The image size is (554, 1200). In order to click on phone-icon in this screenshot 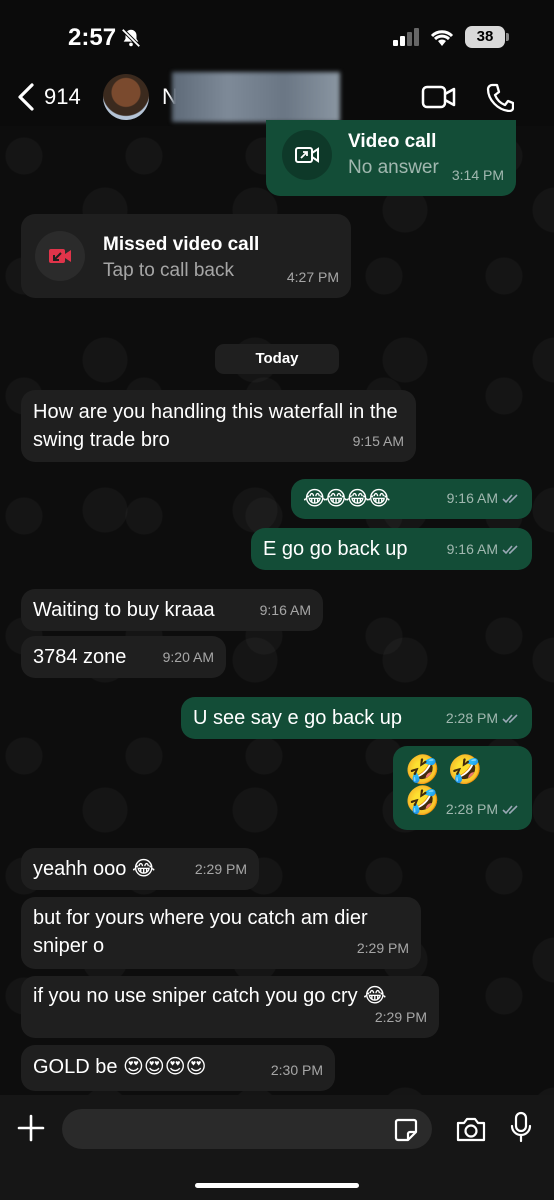, I will do `click(500, 97)`.